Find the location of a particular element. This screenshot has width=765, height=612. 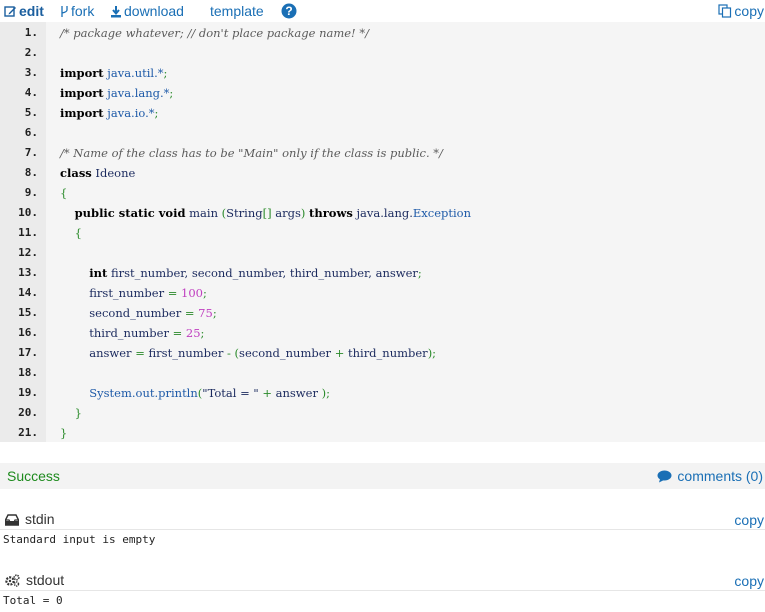

line-number: 17. is located at coordinates (28, 352).